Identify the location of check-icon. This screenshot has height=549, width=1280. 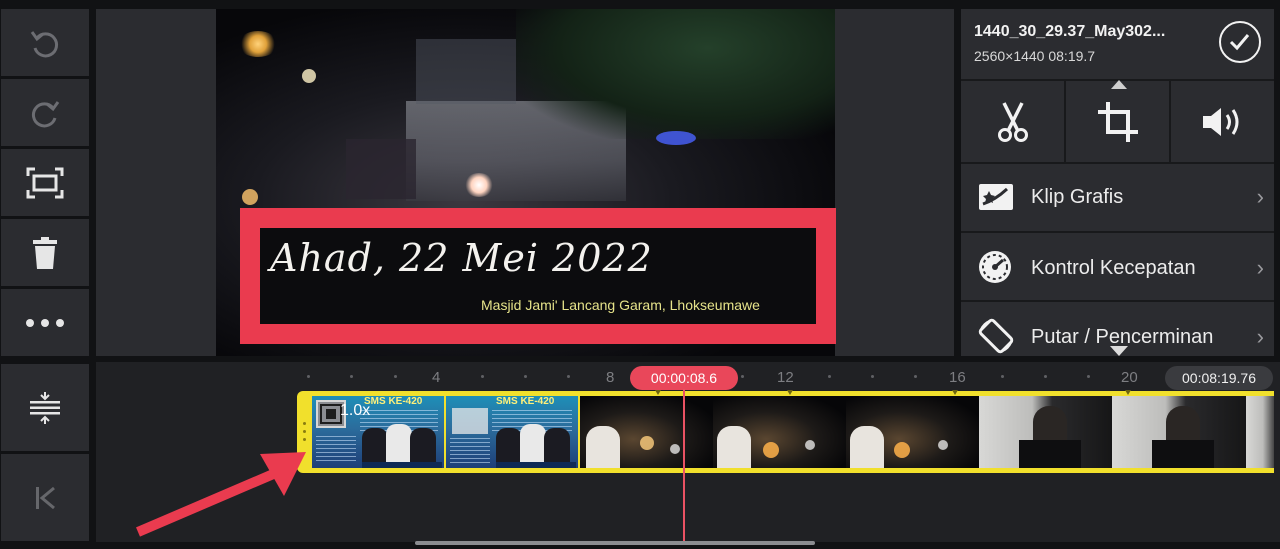
(1239, 42).